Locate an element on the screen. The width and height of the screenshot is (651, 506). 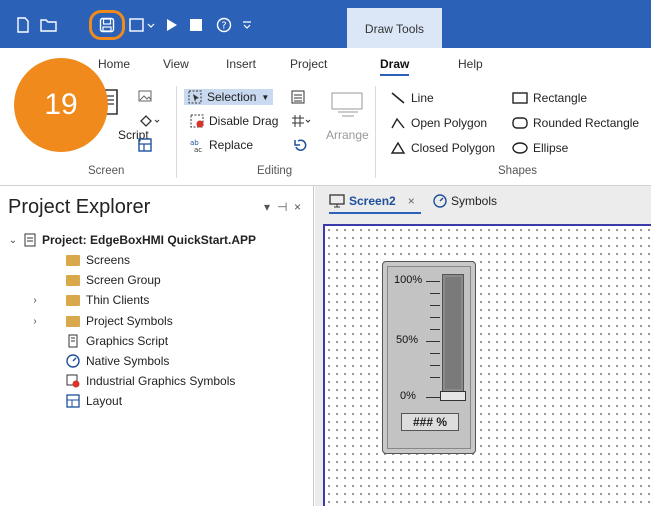
tree-item-project: ⌄ Project: EdgeBoxHMI QuickStart.APP is located at coordinates (132, 240).